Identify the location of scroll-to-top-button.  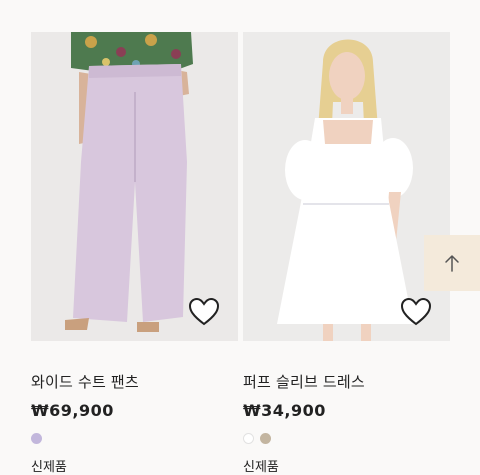
(452, 263).